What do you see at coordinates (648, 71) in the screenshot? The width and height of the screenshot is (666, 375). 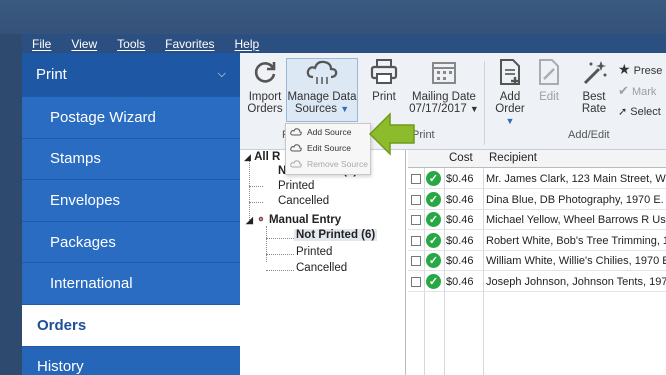 I see `preset-label: Prese` at bounding box center [648, 71].